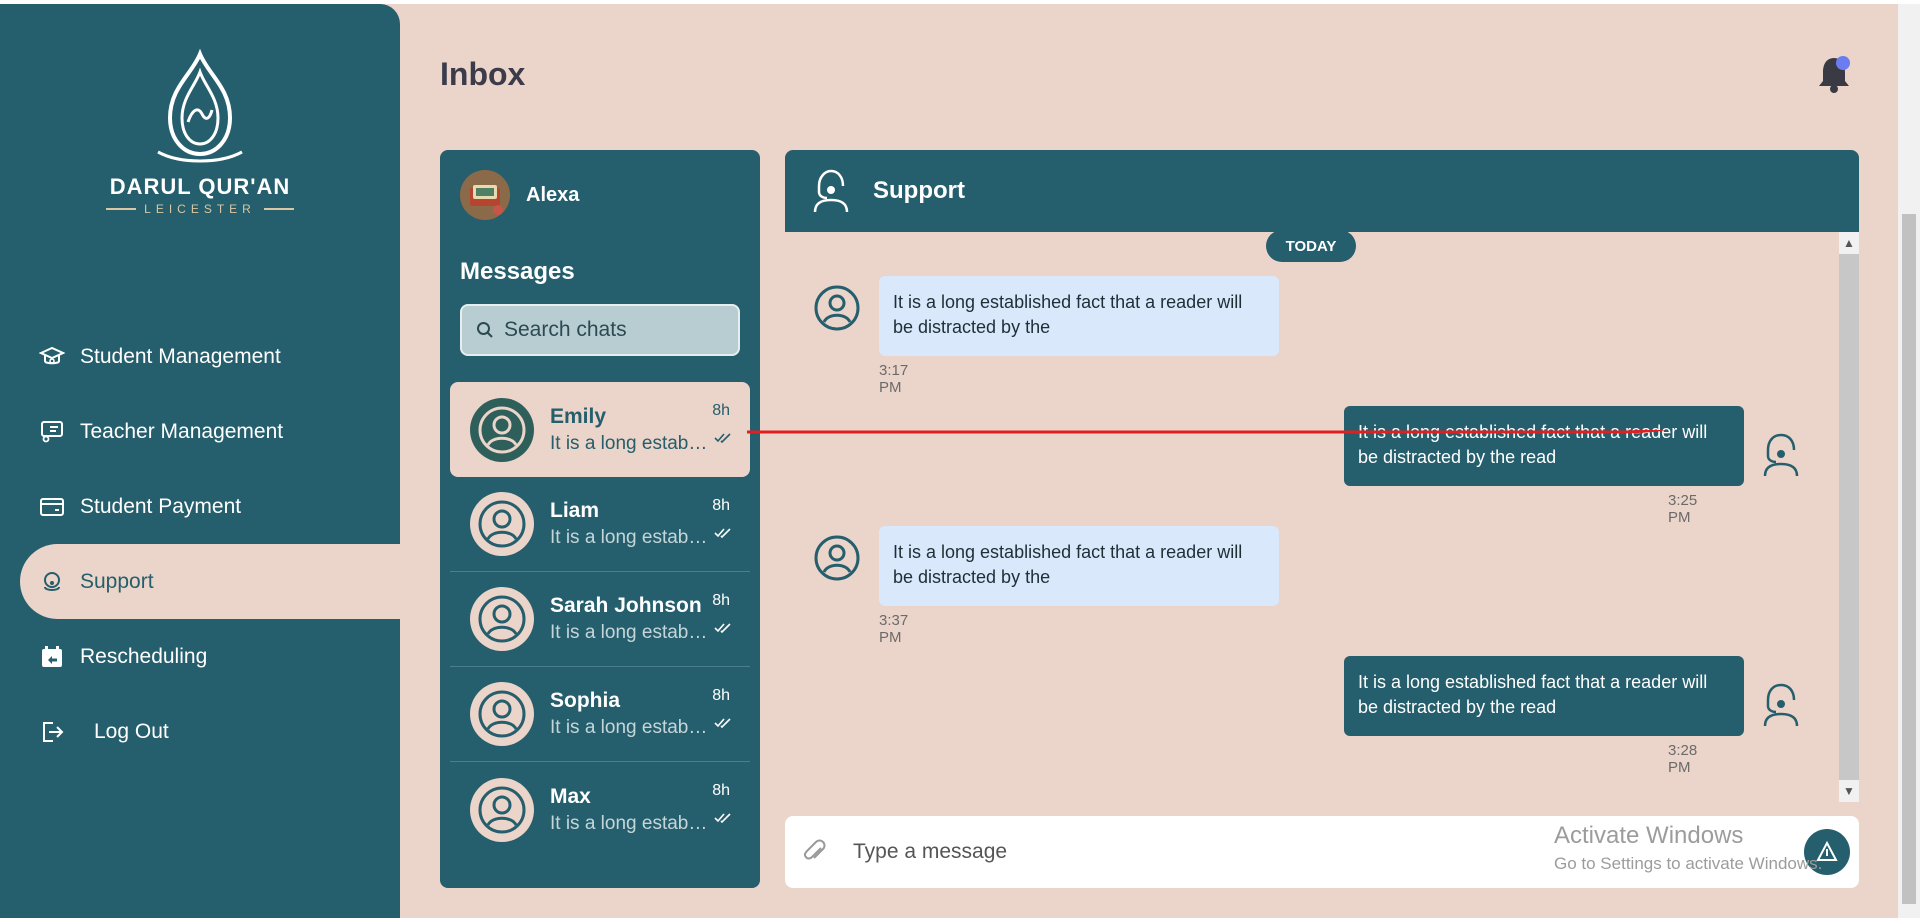  What do you see at coordinates (1849, 517) in the screenshot?
I see `conversation-scrollbar: ▲ ▼` at bounding box center [1849, 517].